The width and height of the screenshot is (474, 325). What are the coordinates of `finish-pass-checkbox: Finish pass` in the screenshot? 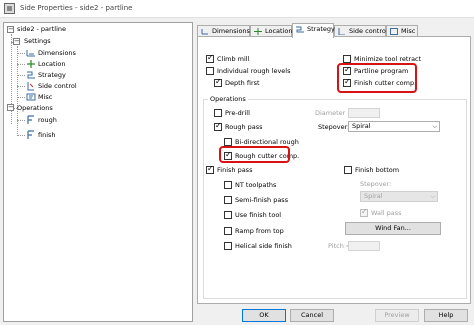 It's located at (229, 169).